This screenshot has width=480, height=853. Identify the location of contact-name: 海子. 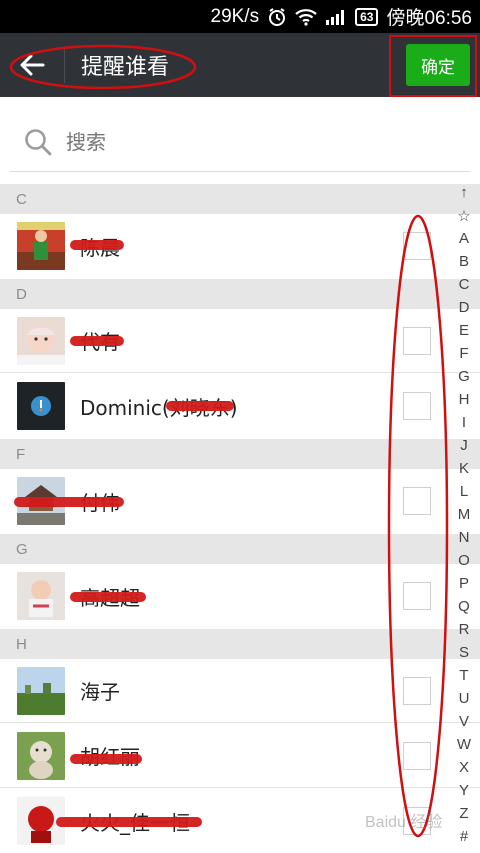
(100, 692).